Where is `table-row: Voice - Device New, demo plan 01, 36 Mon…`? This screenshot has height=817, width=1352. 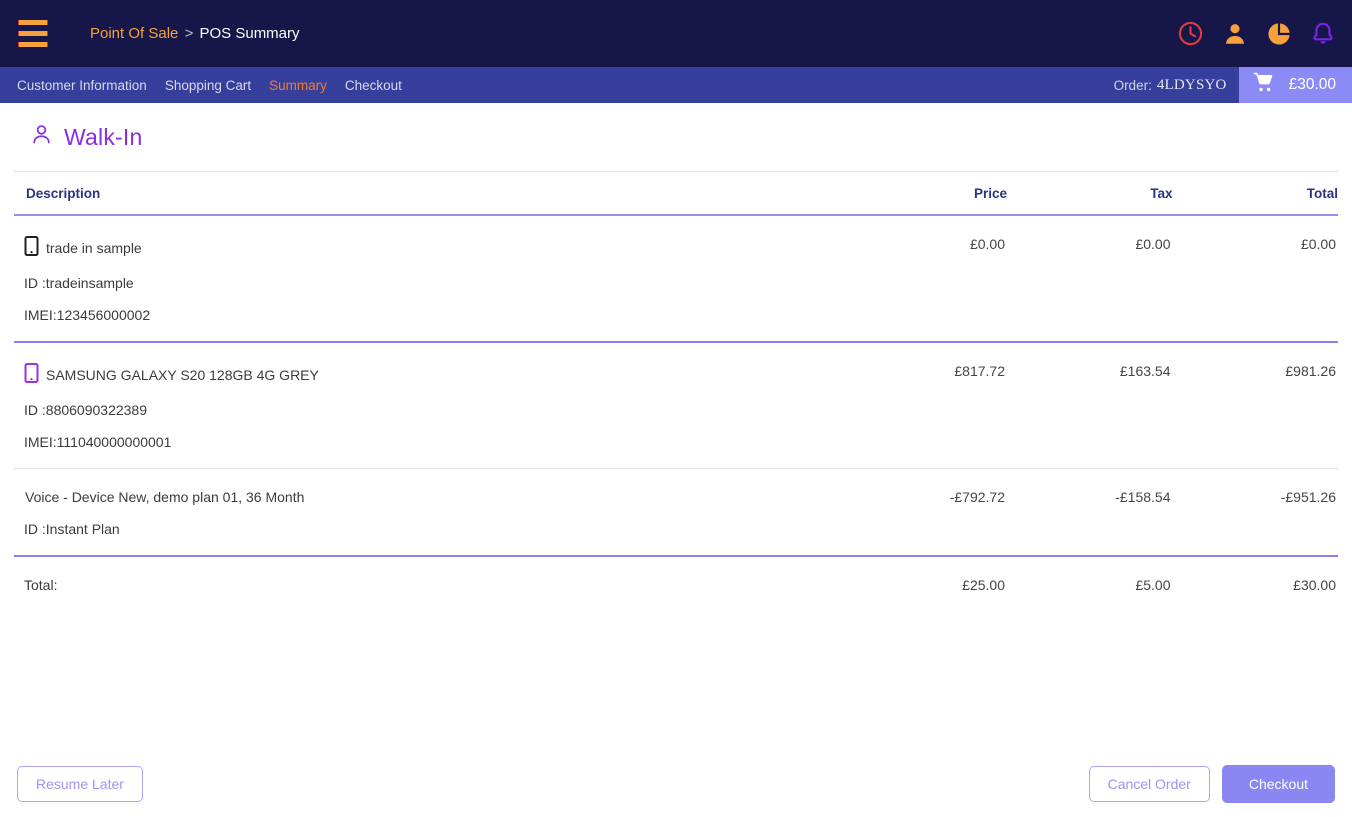
table-row: Voice - Device New, demo plan 01, 36 Mon… is located at coordinates (676, 513).